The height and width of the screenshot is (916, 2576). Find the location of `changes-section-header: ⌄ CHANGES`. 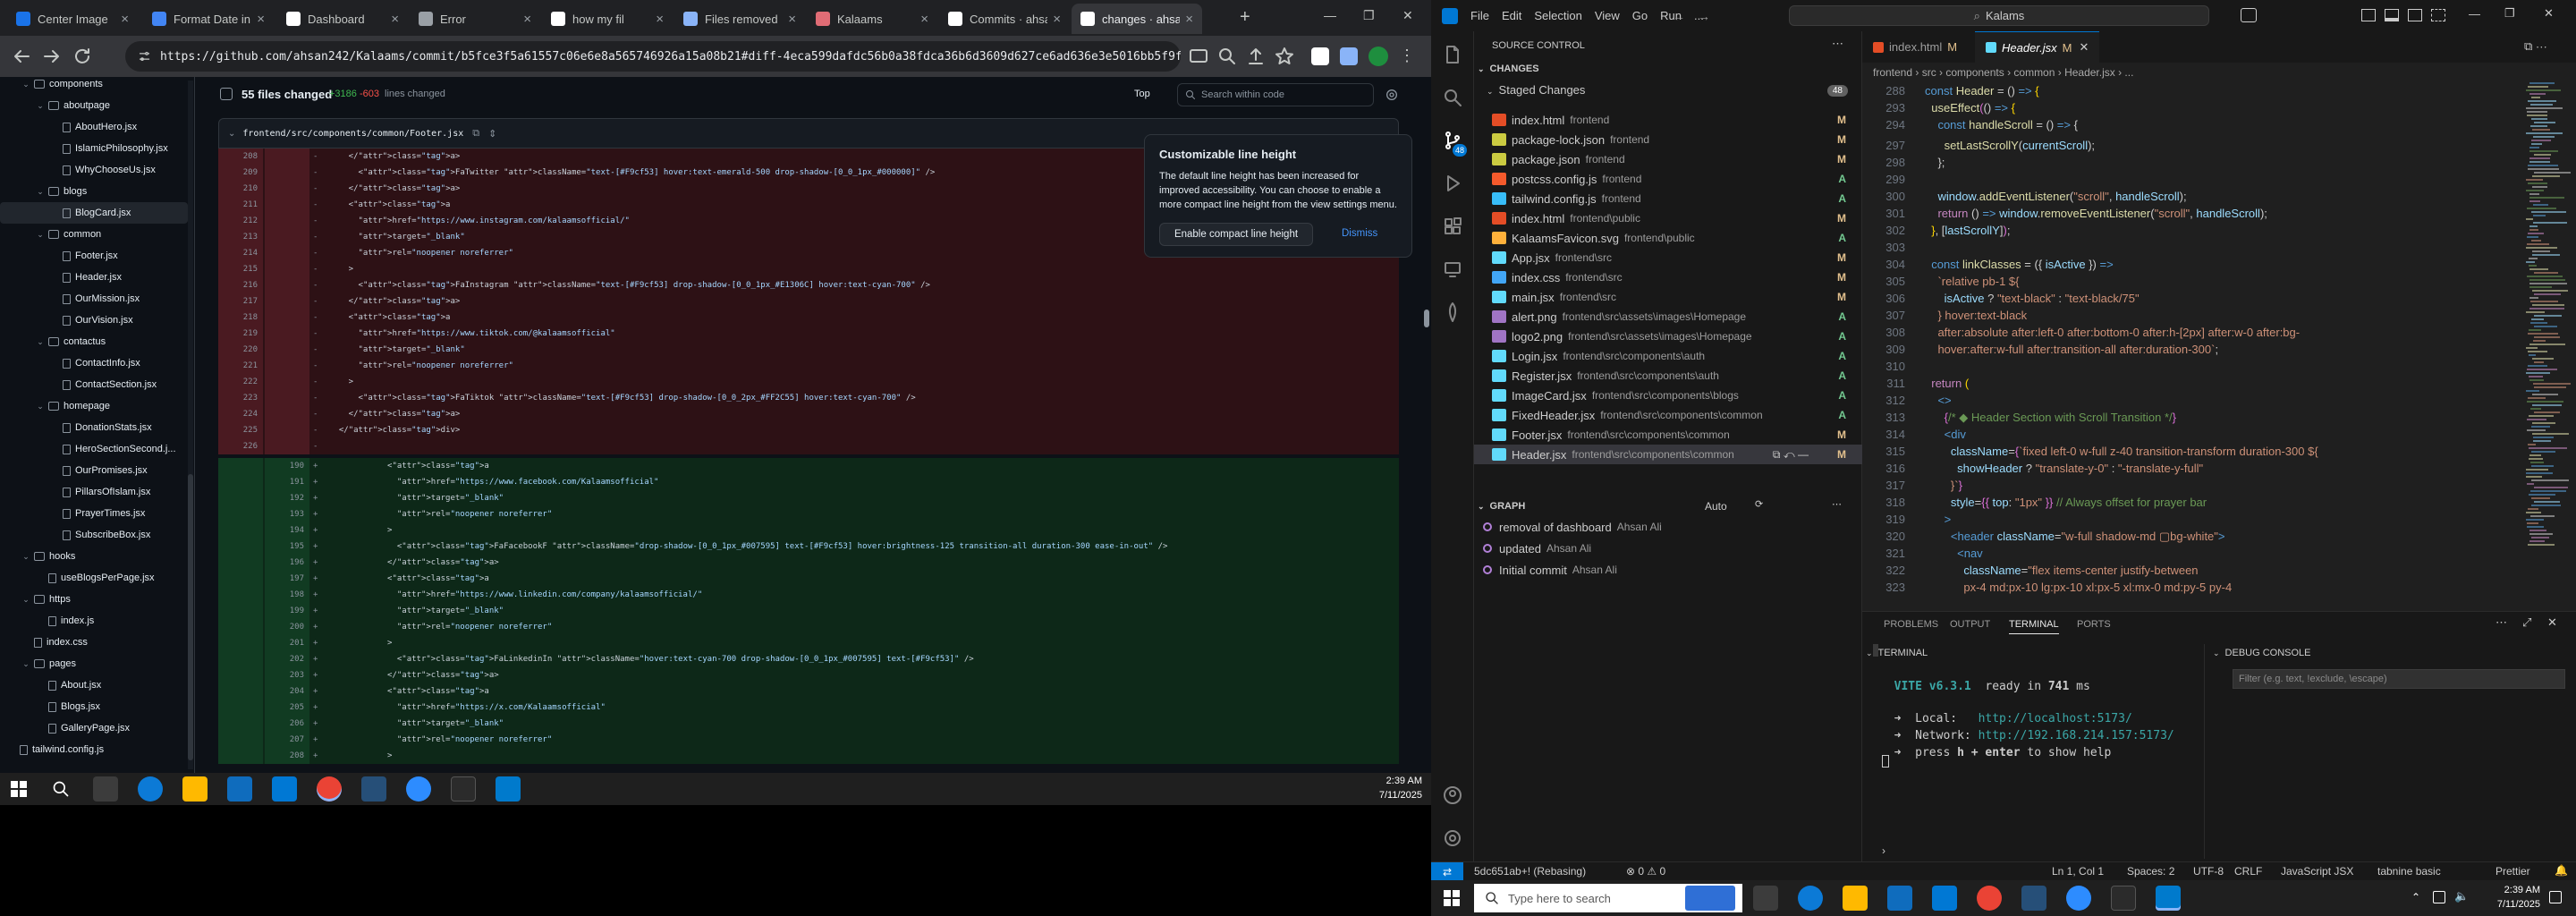

changes-section-header: ⌄ CHANGES is located at coordinates (1508, 69).